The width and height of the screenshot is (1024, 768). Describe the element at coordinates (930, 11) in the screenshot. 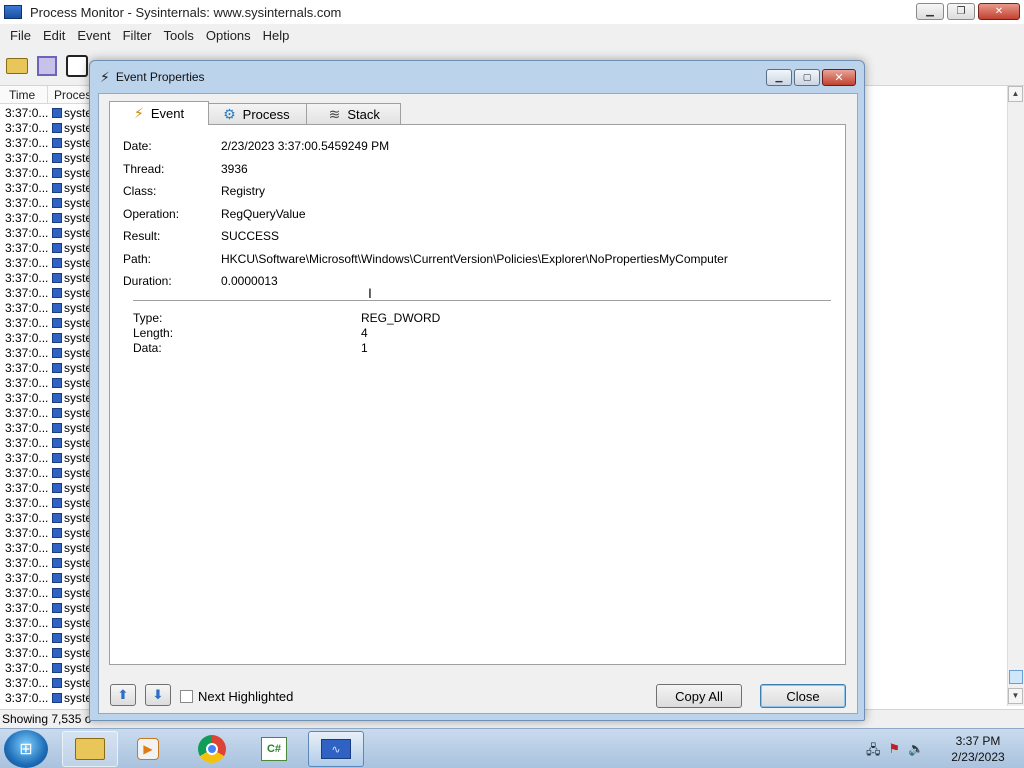

I see `minimize-button: ▁` at that location.